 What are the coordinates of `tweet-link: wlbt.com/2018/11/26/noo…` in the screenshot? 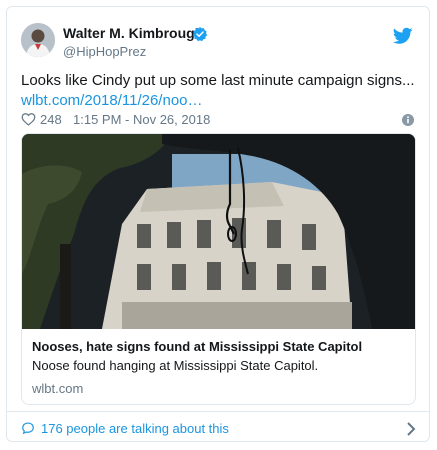 It's located at (112, 100).